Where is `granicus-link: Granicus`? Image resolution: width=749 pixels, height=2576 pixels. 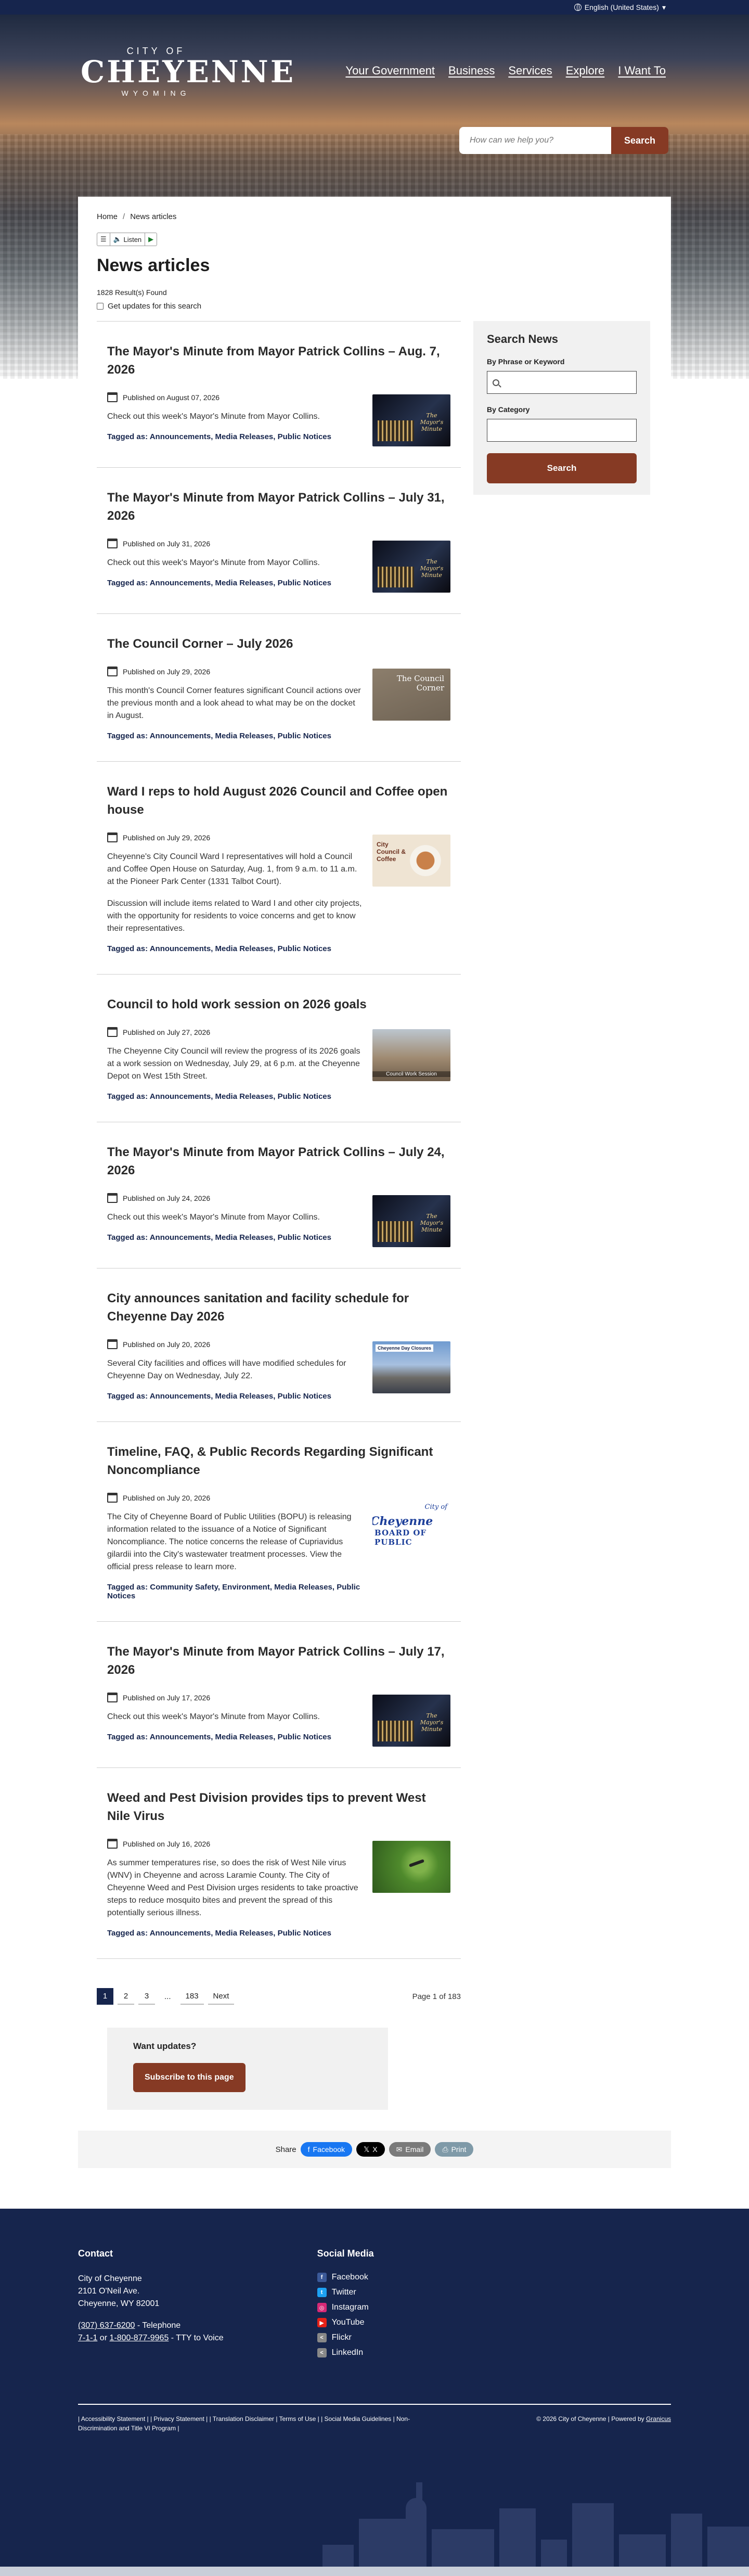 granicus-link: Granicus is located at coordinates (658, 2419).